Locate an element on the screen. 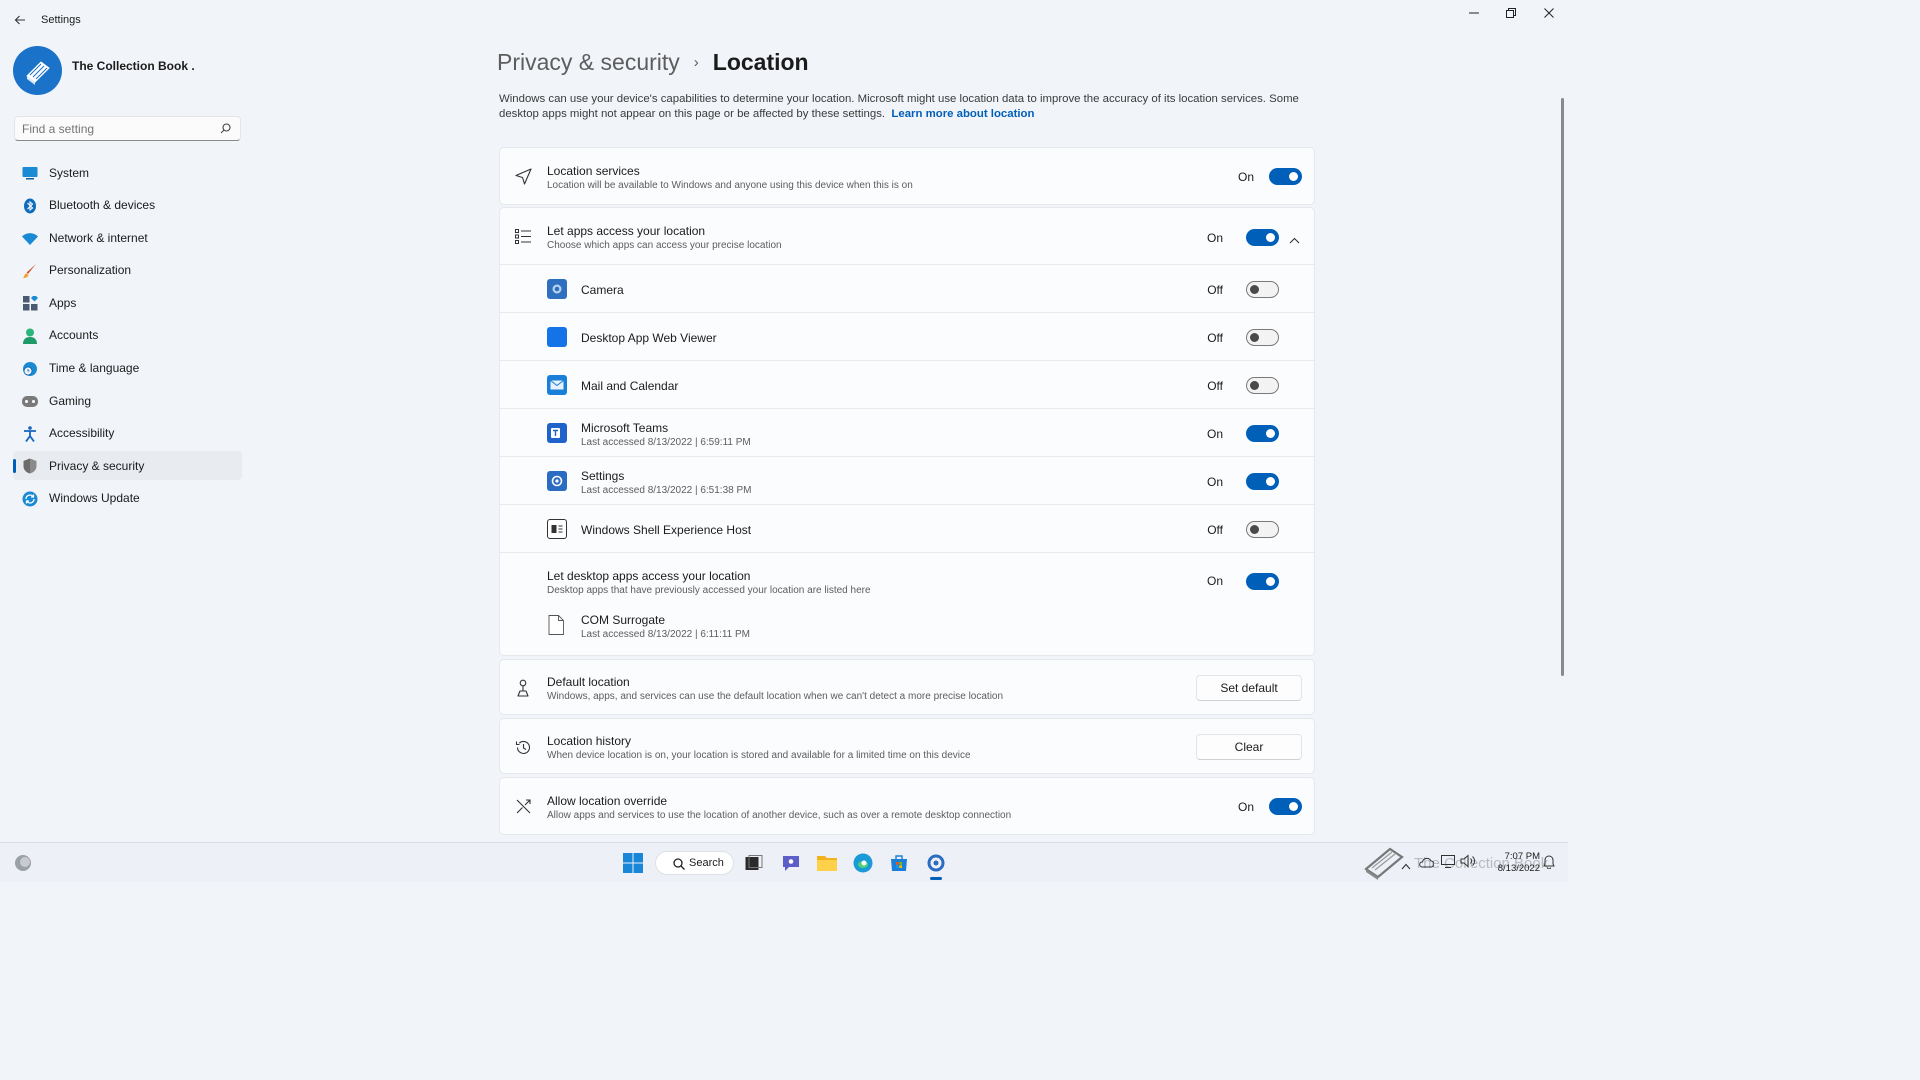 The width and height of the screenshot is (1920, 1080). location-override-toggle is located at coordinates (1285, 806).